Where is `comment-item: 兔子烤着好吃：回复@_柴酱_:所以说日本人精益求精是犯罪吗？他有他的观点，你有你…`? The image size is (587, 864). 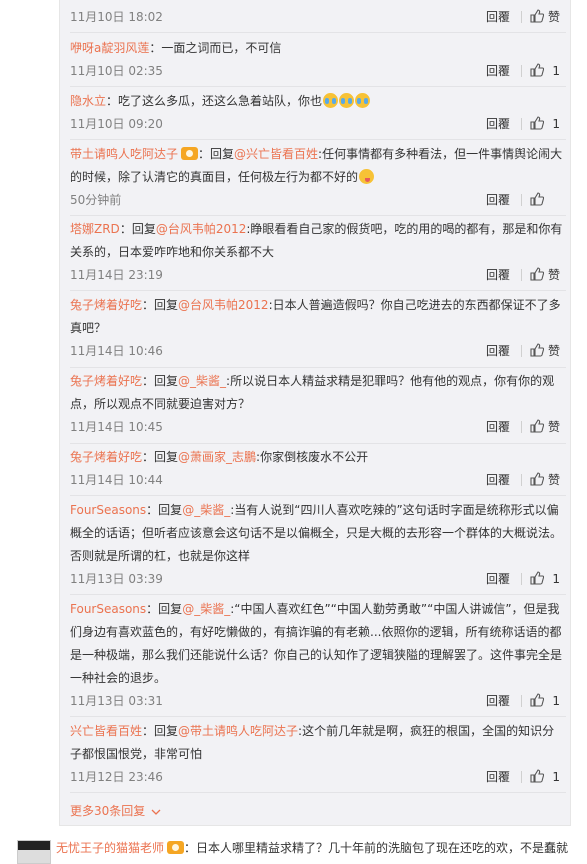 comment-item: 兔子烤着好吃：回复@_柴酱_:所以说日本人精益求精是犯罪吗？他有他的观点，你有你… is located at coordinates (318, 404).